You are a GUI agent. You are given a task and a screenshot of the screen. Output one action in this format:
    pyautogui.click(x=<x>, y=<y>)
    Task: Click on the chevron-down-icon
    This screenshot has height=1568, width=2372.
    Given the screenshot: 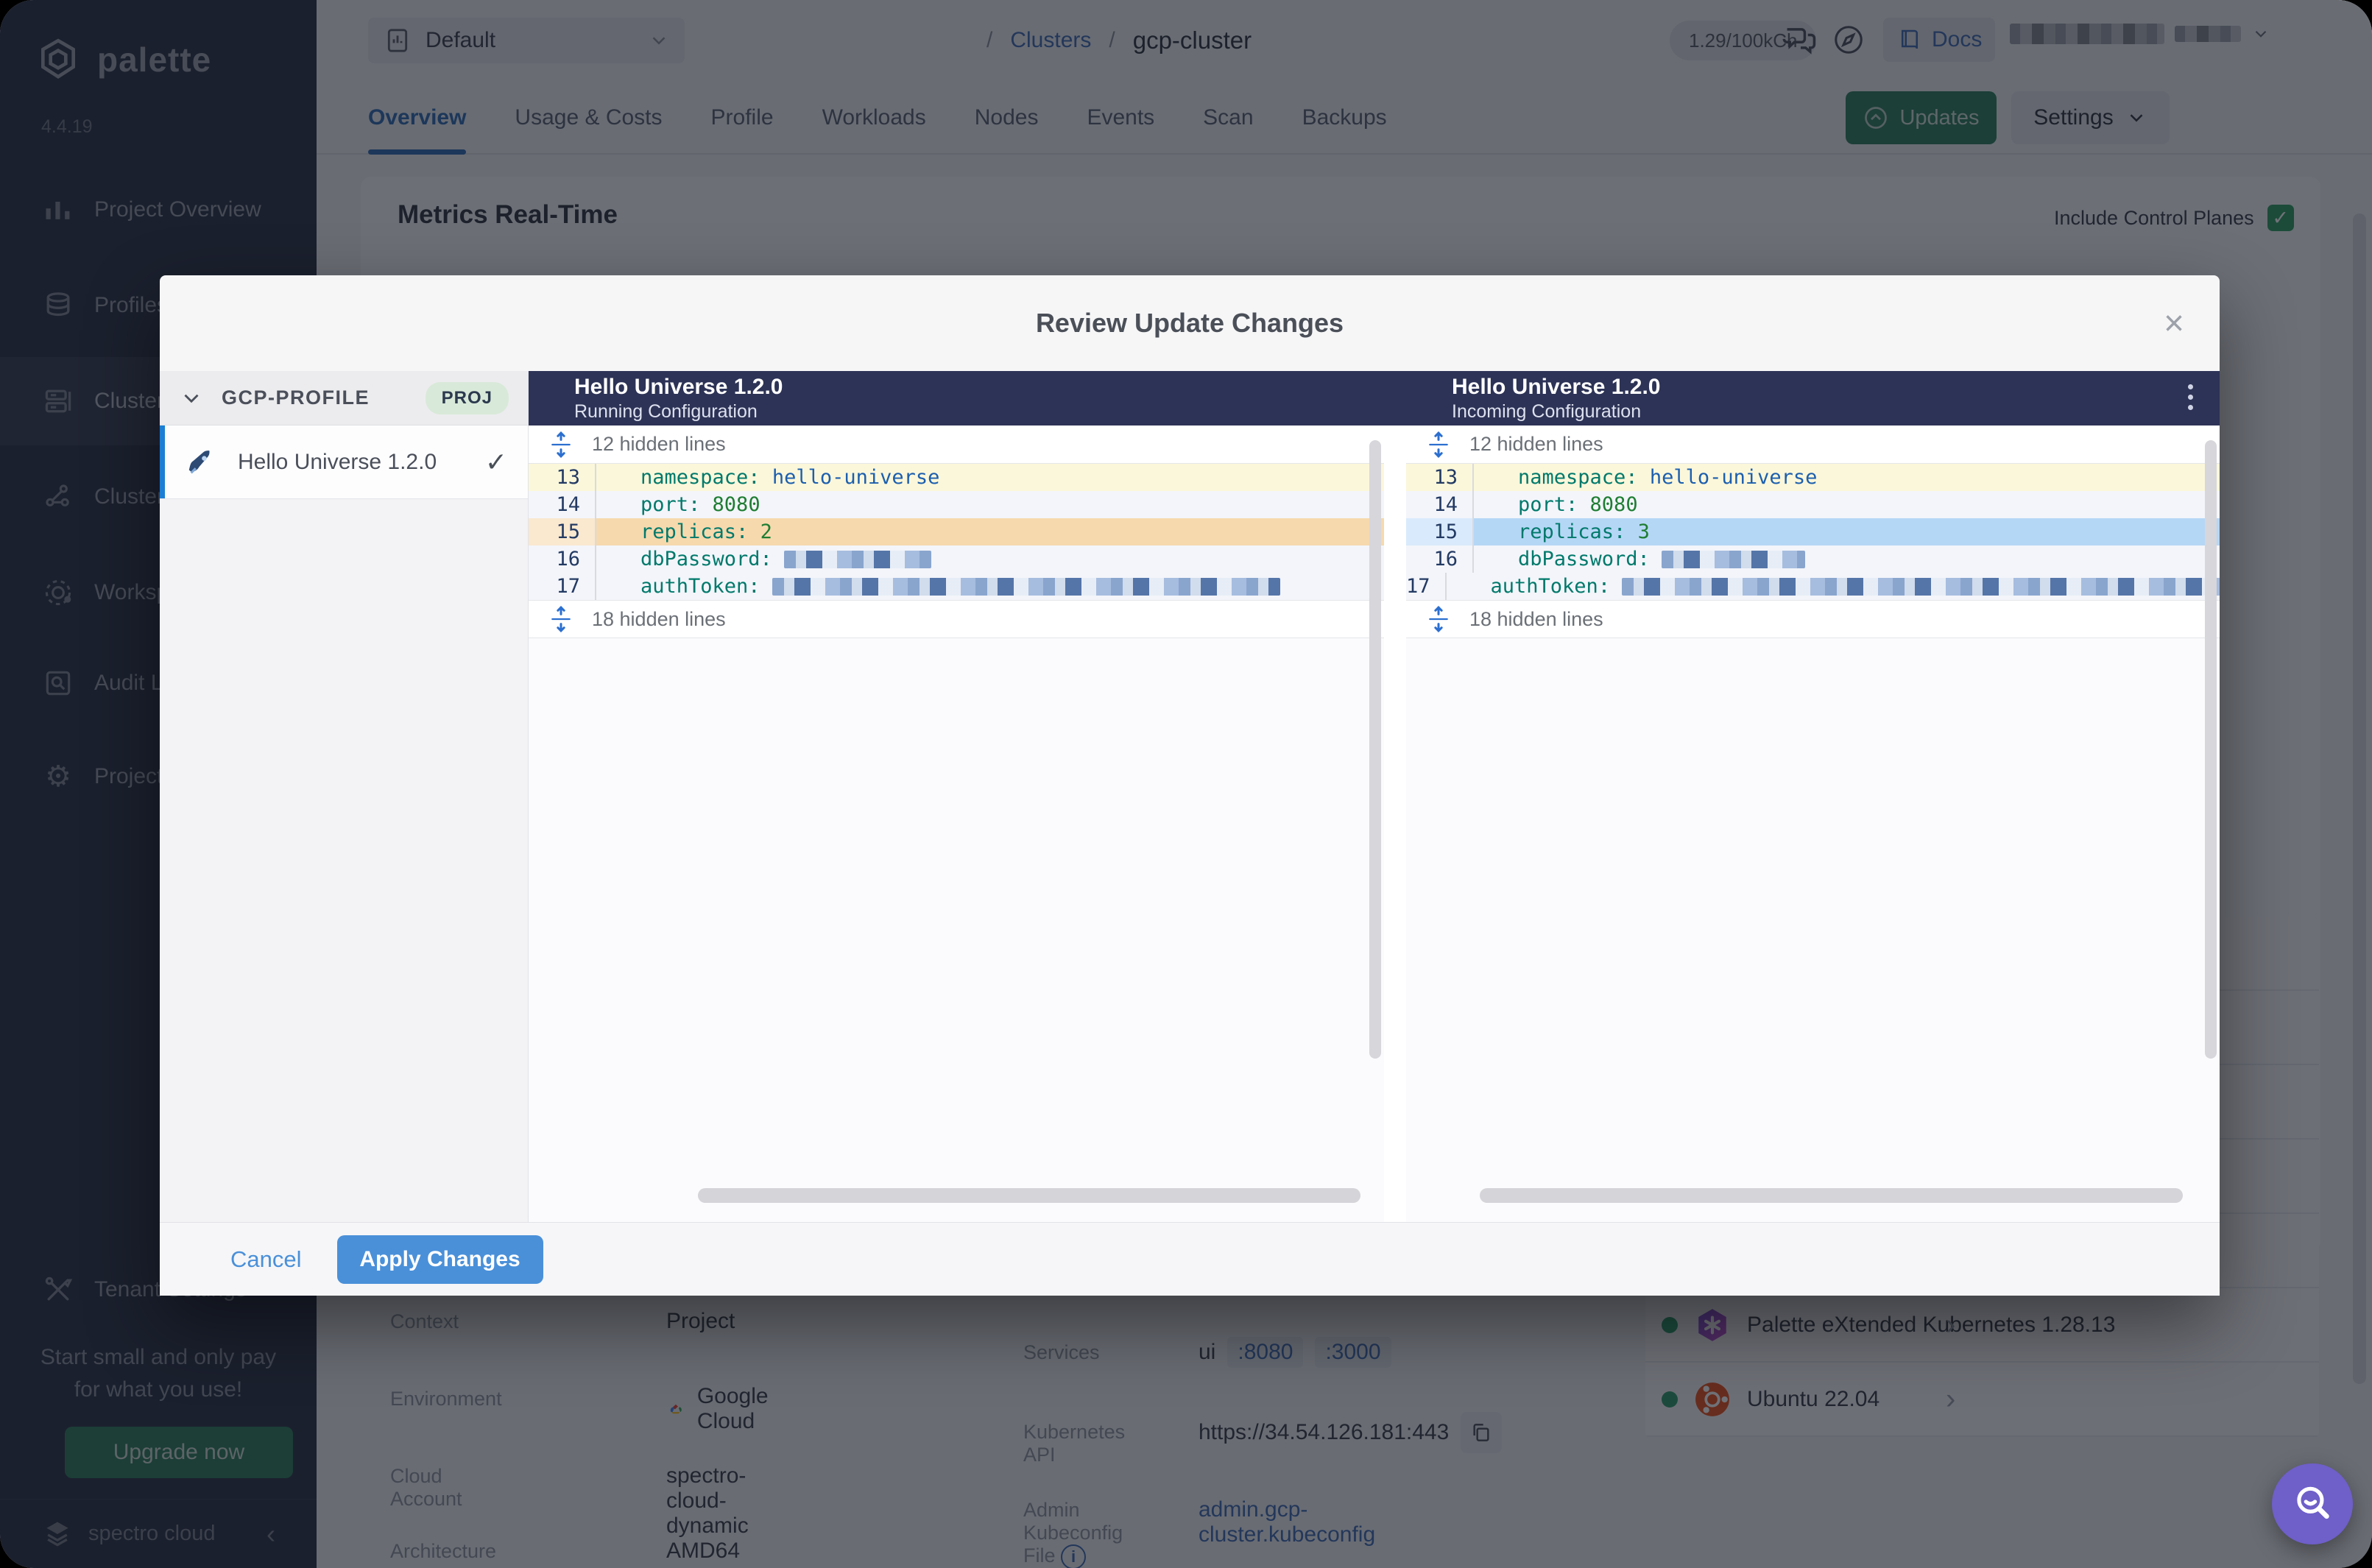 What is the action you would take?
    pyautogui.click(x=192, y=398)
    